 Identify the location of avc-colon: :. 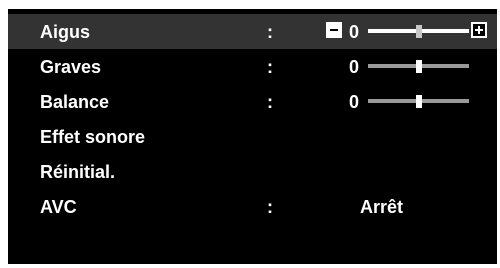
(270, 207).